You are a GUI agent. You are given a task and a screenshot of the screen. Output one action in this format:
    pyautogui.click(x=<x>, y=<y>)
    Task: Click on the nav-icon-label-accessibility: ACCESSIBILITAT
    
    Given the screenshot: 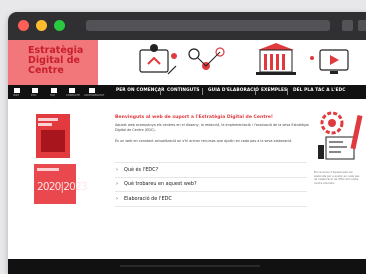 What is the action you would take?
    pyautogui.click(x=94, y=95)
    